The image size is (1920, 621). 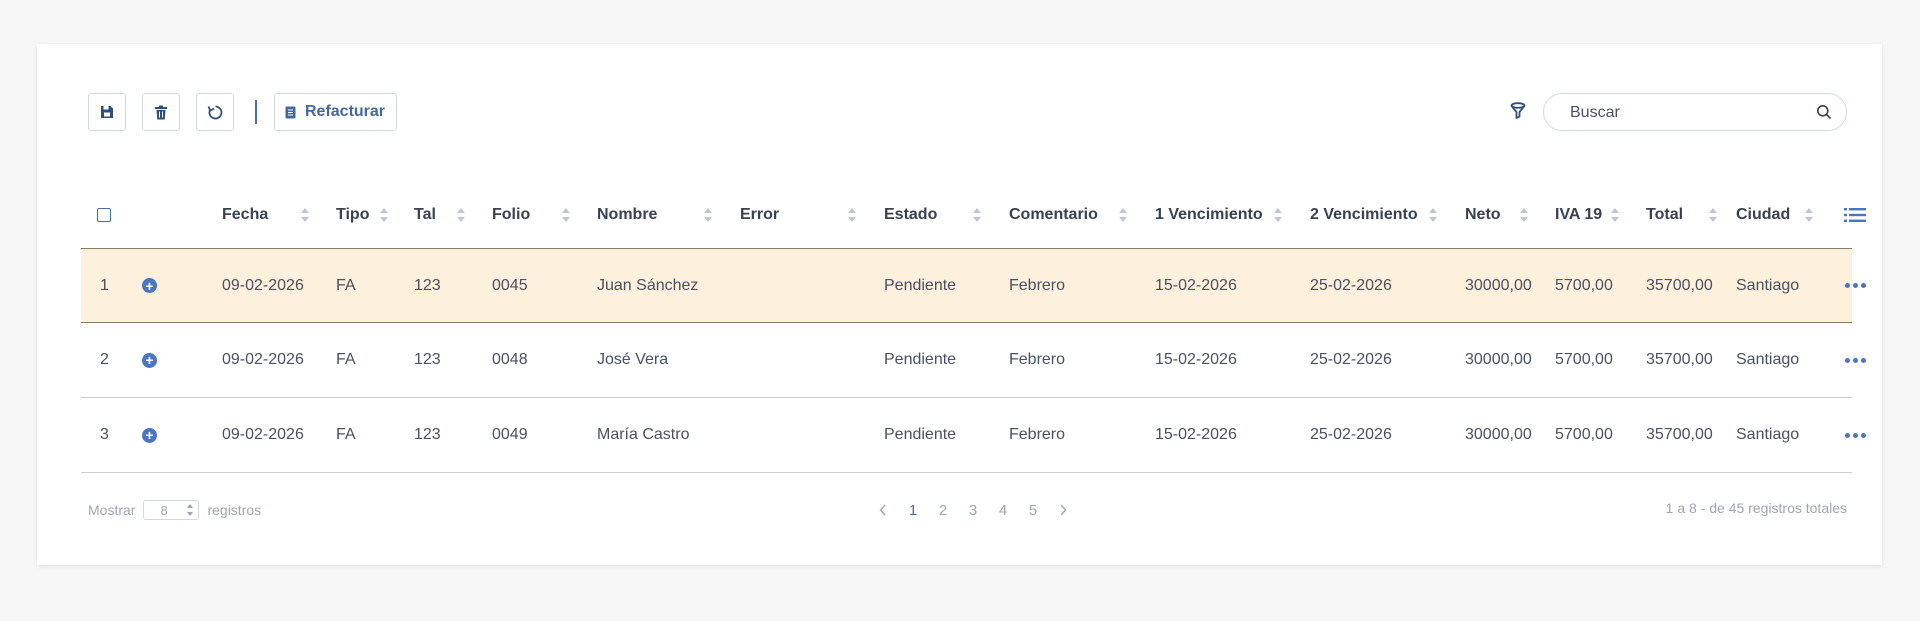 What do you see at coordinates (566, 215) in the screenshot?
I see `sort-folio-icon` at bounding box center [566, 215].